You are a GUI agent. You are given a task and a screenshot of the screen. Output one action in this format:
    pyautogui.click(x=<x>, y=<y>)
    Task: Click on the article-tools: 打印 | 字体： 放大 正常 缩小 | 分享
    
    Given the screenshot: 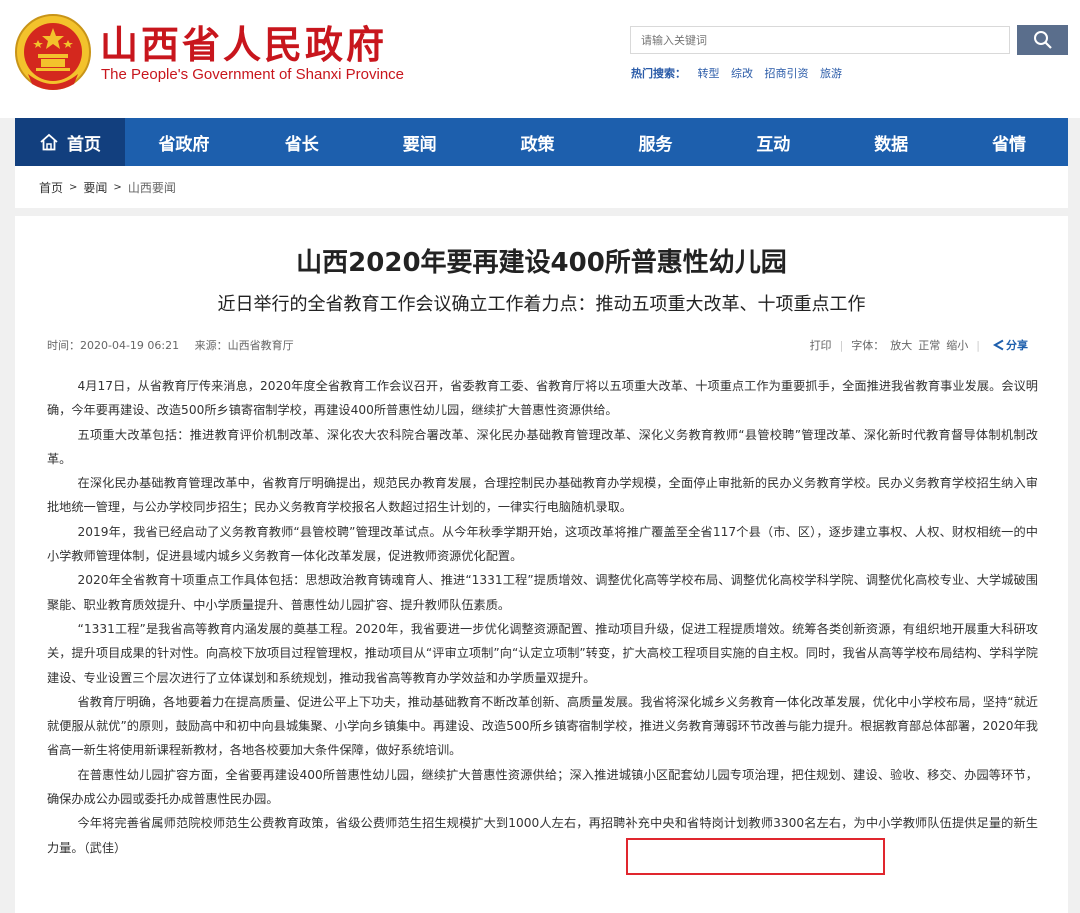 What is the action you would take?
    pyautogui.click(x=919, y=345)
    